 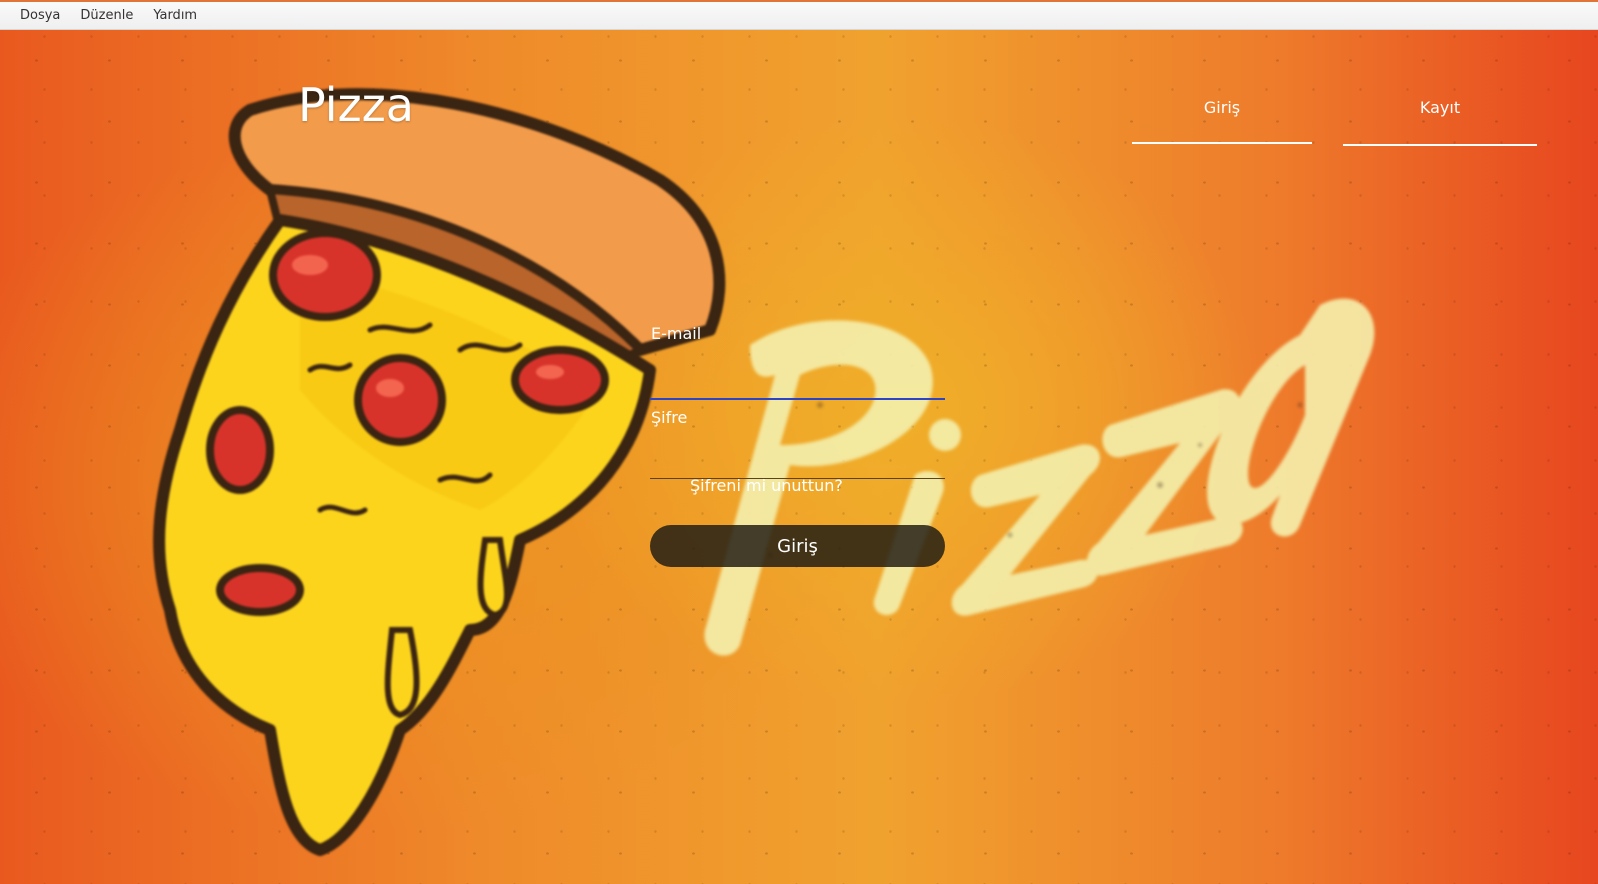 I want to click on email-field, so click(x=797, y=380).